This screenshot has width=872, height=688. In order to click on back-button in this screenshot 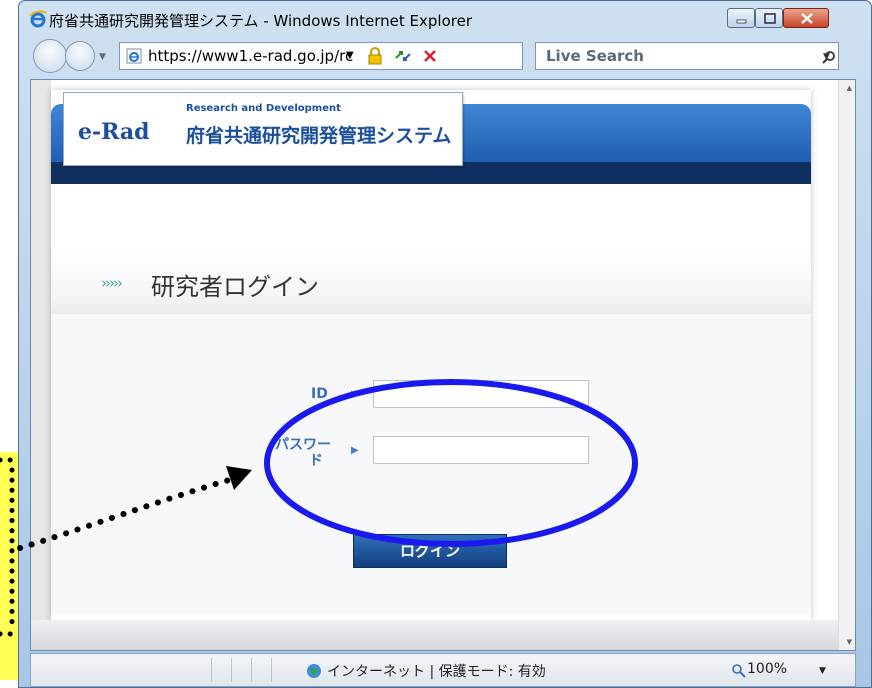, I will do `click(50, 56)`.